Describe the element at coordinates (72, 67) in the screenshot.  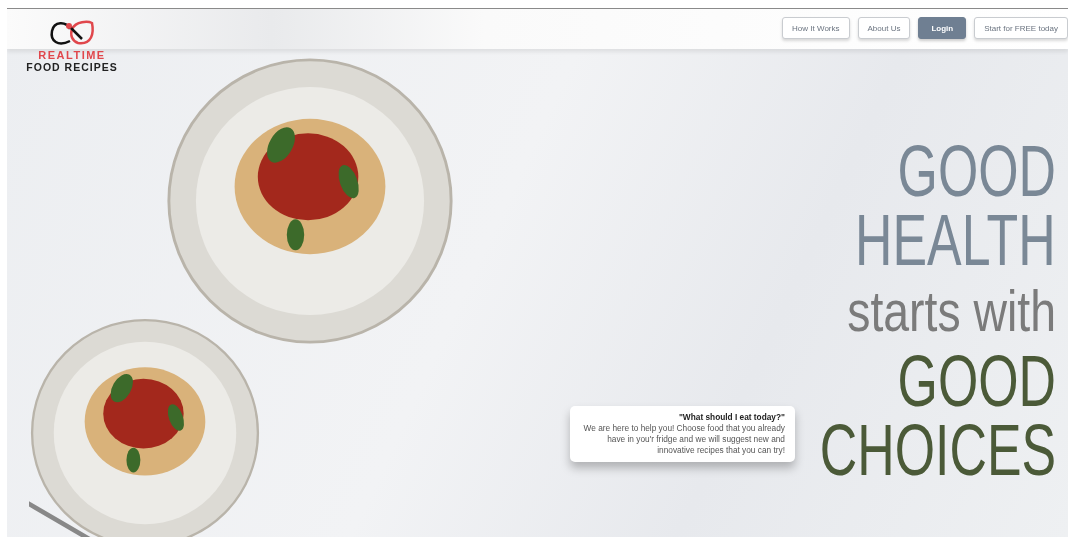
I see `logo-text: FOOD RECIPES` at that location.